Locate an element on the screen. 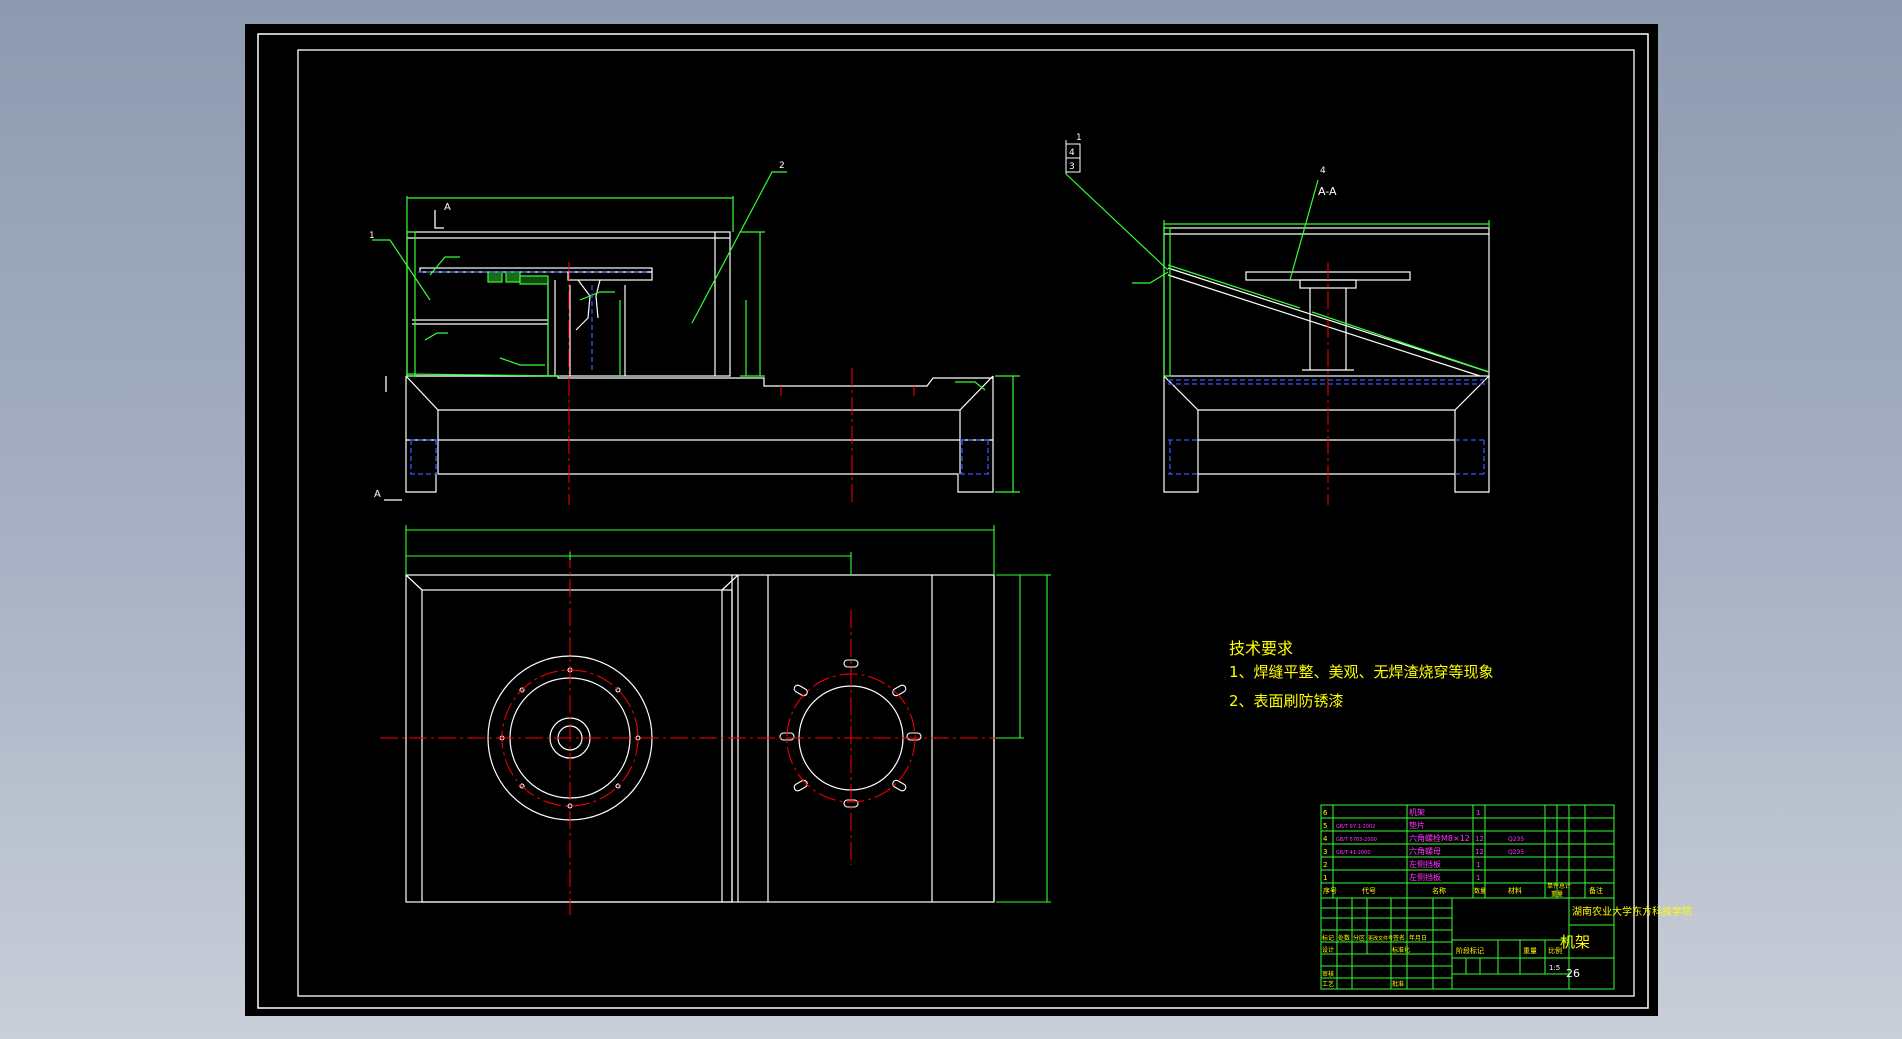  label-stage: 阶段标记 is located at coordinates (1470, 950).